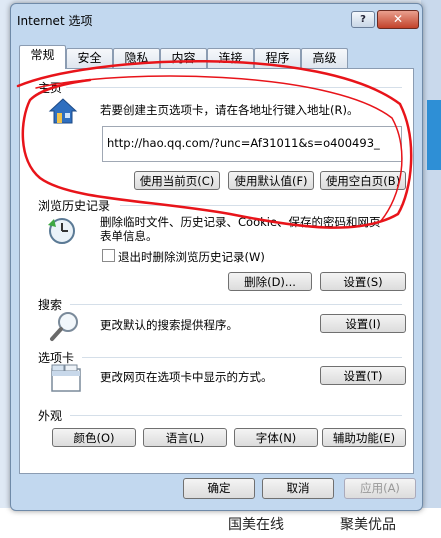 The image size is (441, 538). I want to click on background-link-jumei: 聚美优品, so click(368, 524).